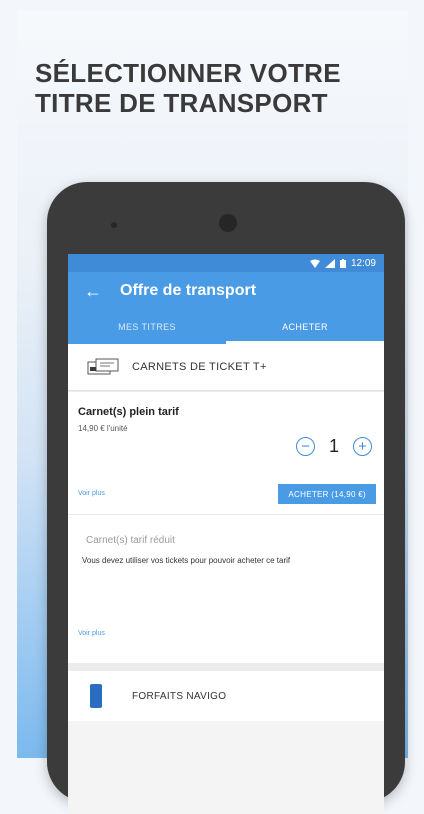 This screenshot has height=814, width=424. Describe the element at coordinates (103, 366) in the screenshot. I see `ticket-icon` at that location.